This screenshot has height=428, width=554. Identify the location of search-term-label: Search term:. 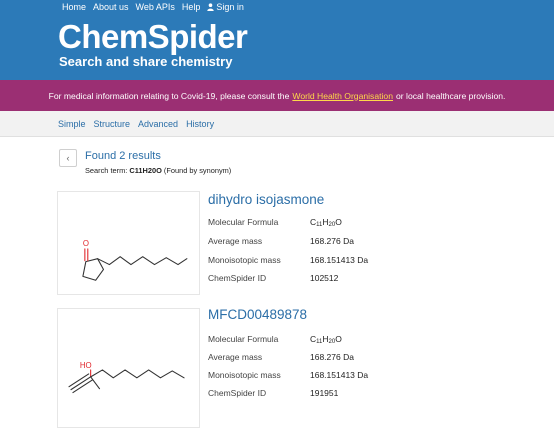
(106, 170).